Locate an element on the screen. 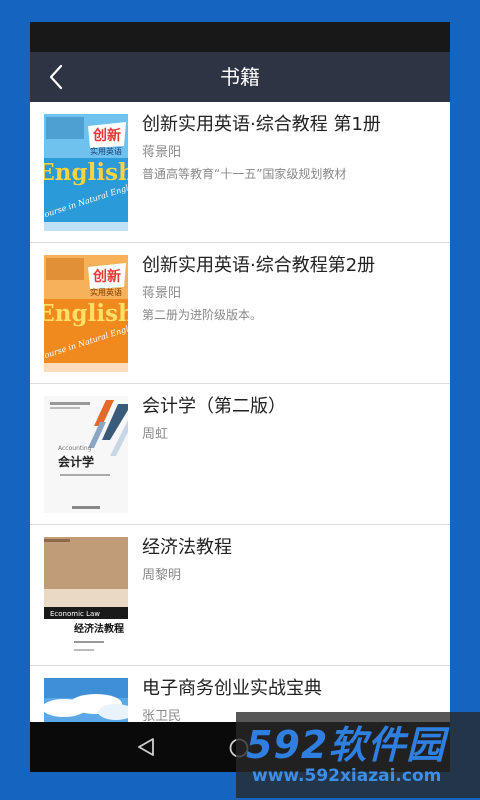 Image resolution: width=480 pixels, height=800 pixels. book-cover is located at coordinates (86, 700).